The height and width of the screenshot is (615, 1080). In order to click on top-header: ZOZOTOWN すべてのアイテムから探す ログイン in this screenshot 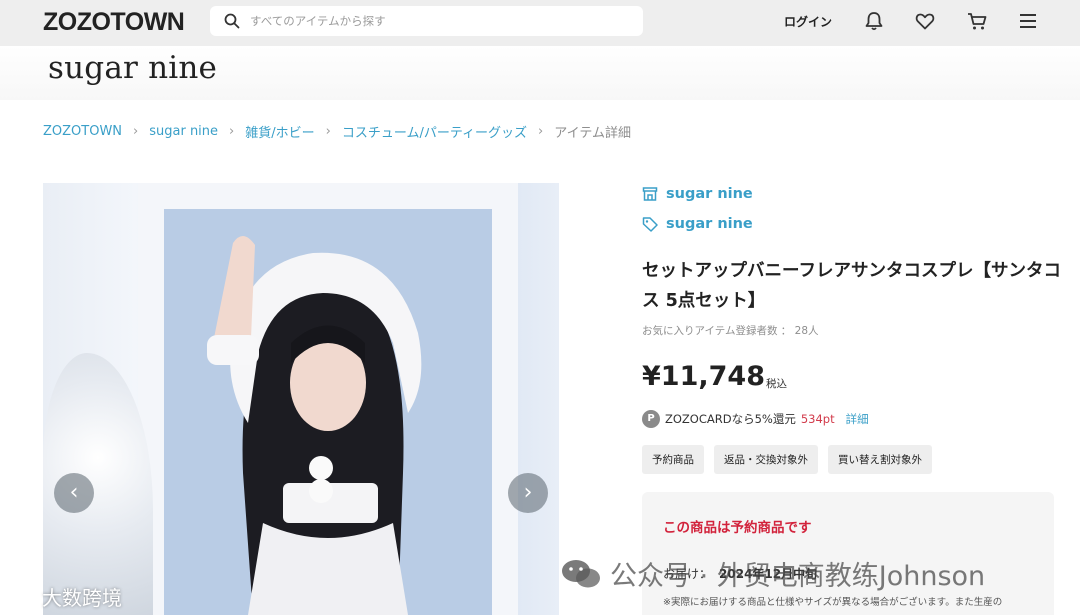, I will do `click(540, 23)`.